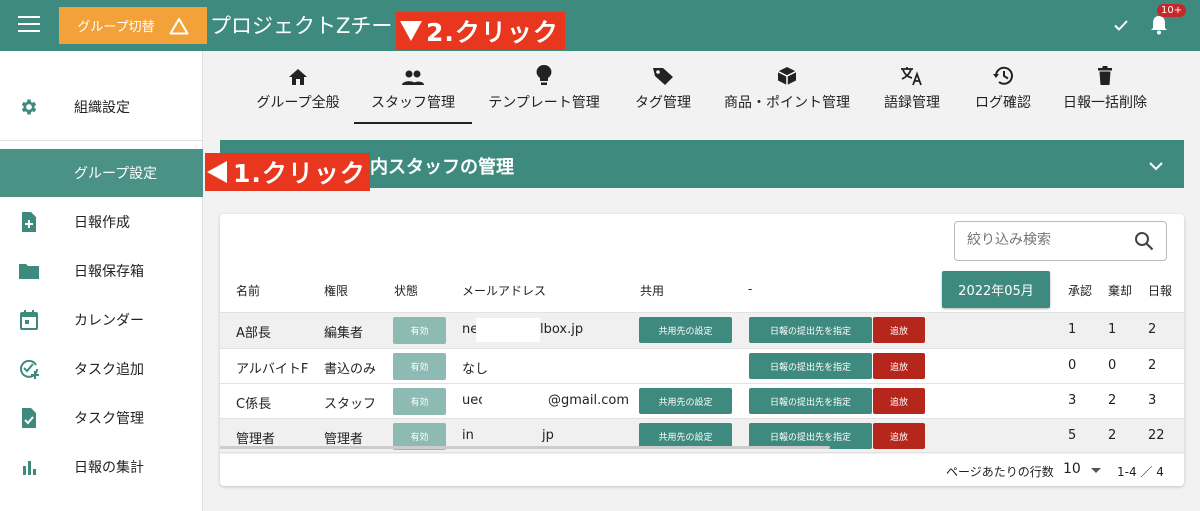 The width and height of the screenshot is (1200, 511). I want to click on cell-name: アルバイトF, so click(272, 369).